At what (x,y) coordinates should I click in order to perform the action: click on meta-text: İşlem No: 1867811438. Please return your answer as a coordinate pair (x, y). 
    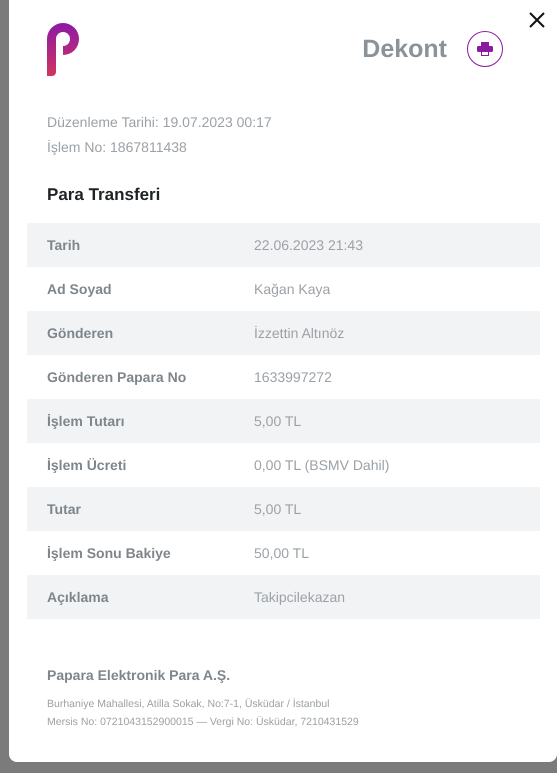
    Looking at the image, I should click on (117, 147).